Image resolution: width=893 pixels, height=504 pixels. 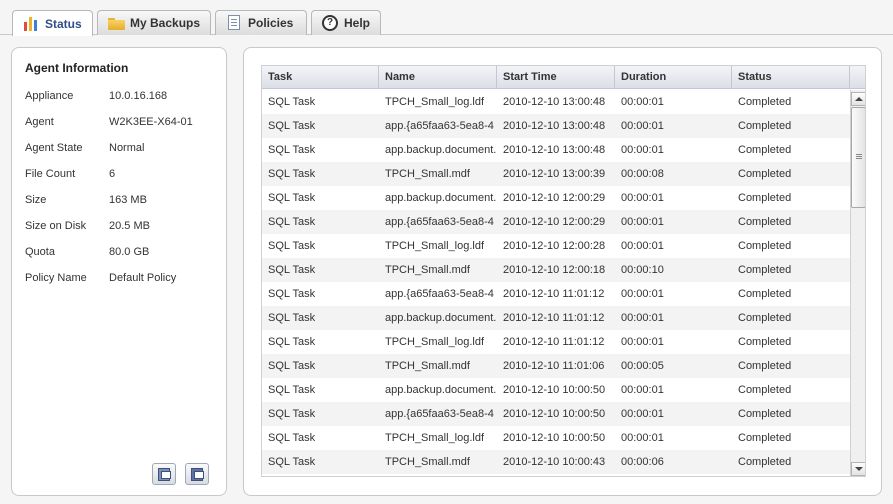 I want to click on grid-header: Task Name Start Time Duration Status, so click(x=563, y=77).